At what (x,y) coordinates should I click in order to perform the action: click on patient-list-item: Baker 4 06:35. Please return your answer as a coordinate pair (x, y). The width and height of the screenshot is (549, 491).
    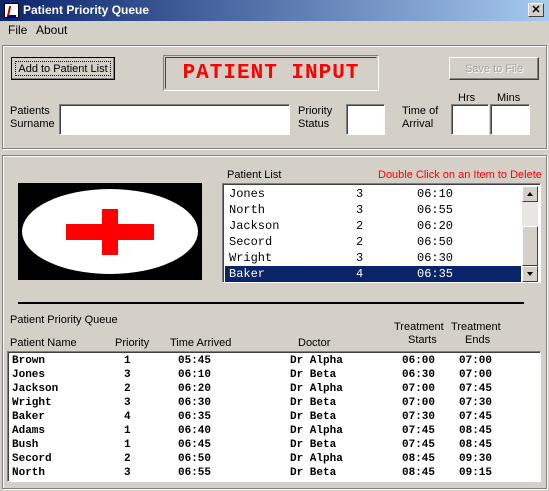
    Looking at the image, I should click on (373, 274).